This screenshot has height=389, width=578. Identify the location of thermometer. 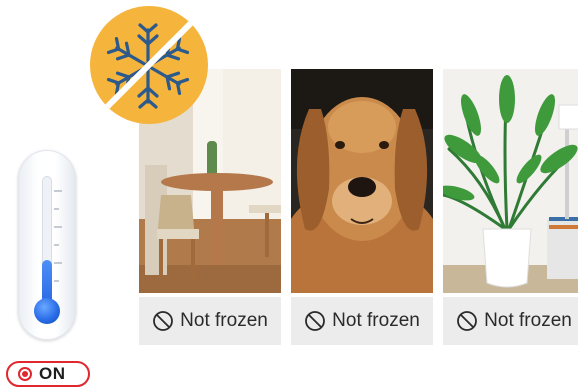
(47, 245).